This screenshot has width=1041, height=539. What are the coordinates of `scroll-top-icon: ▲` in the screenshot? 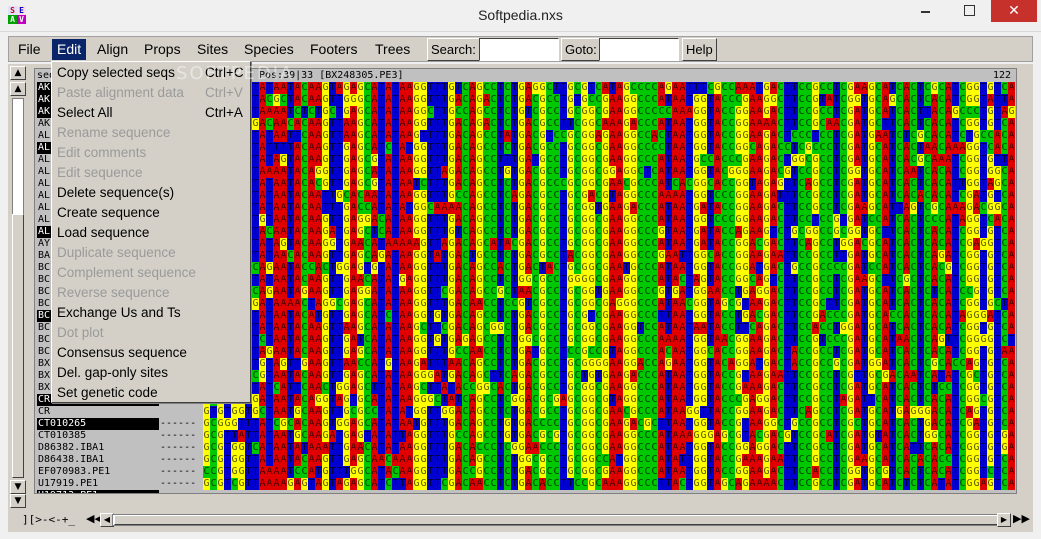 It's located at (18, 73).